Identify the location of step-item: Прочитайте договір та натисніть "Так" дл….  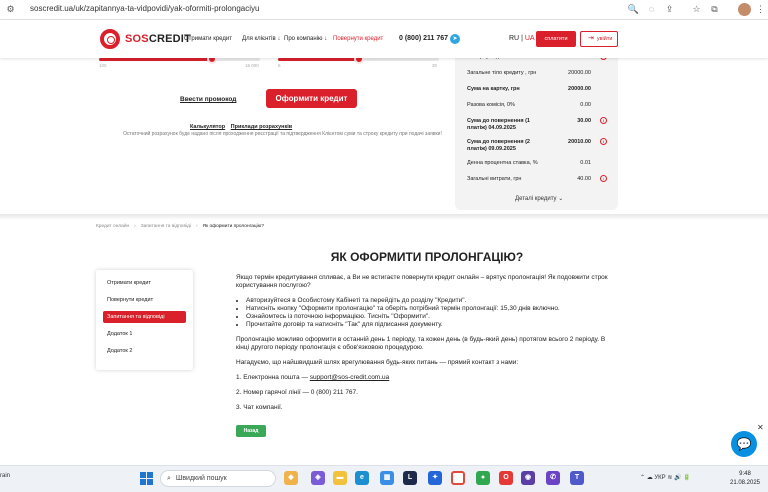
(432, 325).